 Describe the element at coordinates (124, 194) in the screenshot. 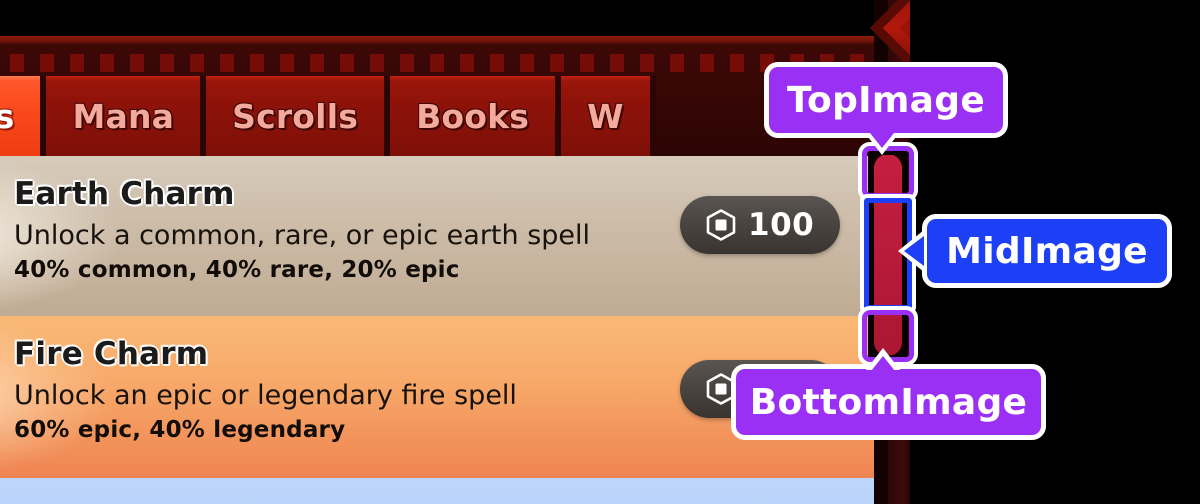

I see `item-title: Earth Charm` at that location.